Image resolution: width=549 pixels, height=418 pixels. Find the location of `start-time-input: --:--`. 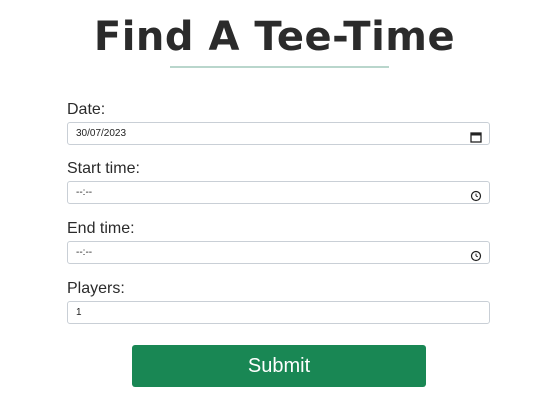

start-time-input: --:-- is located at coordinates (278, 192).